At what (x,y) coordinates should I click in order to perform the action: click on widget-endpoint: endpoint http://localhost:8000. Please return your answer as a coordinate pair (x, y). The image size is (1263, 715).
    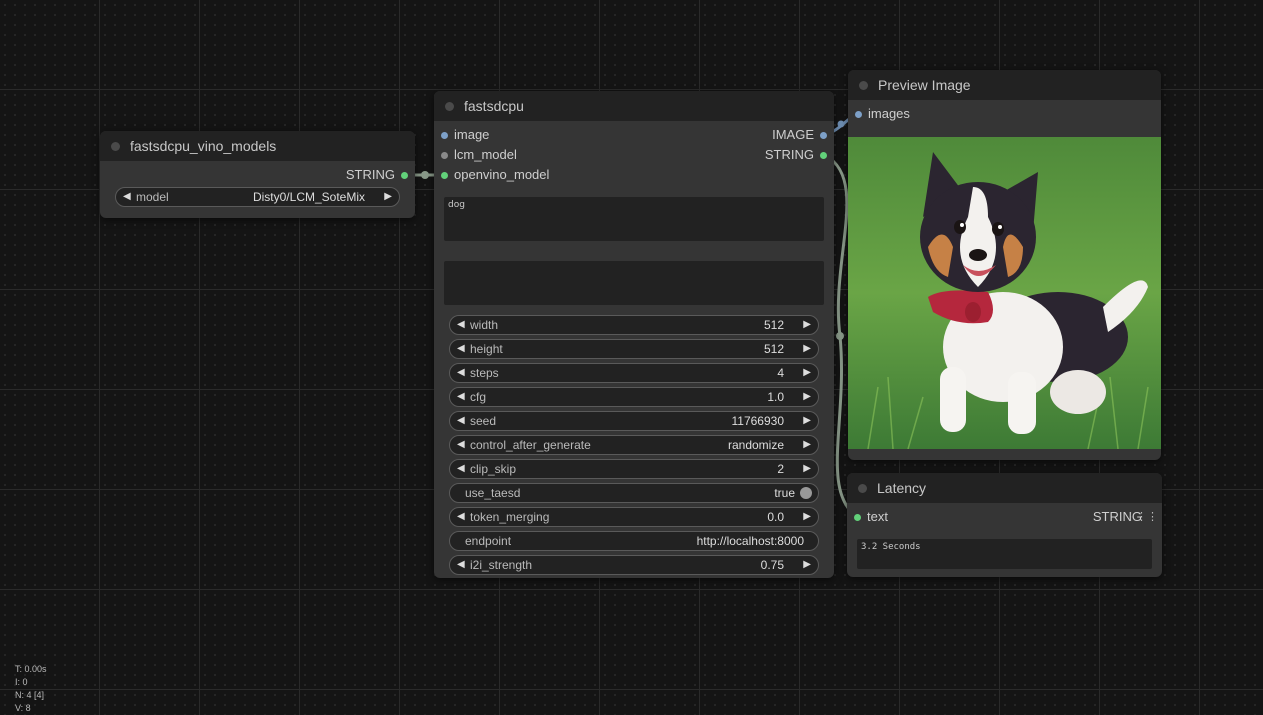
    Looking at the image, I should click on (634, 541).